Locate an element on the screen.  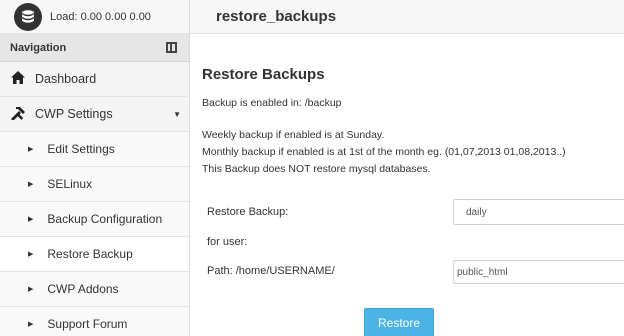
sidebar-item-backup-configuration: ▶ Backup Configuration is located at coordinates (94, 219).